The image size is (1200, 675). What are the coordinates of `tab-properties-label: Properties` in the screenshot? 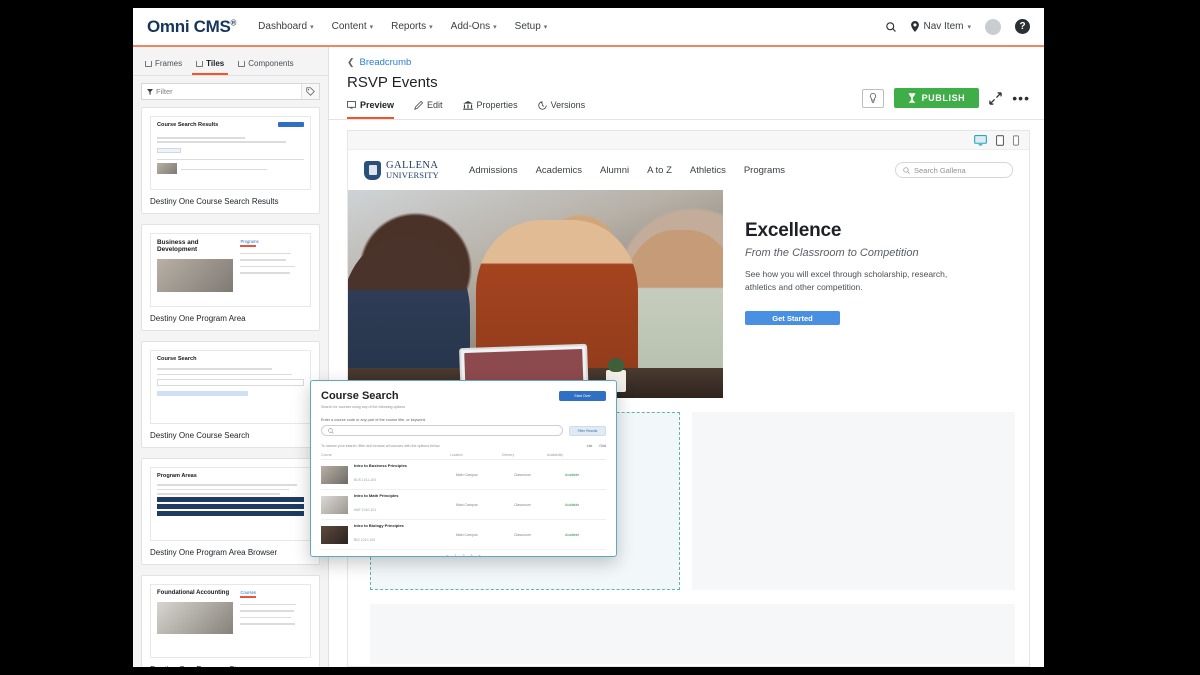 It's located at (497, 105).